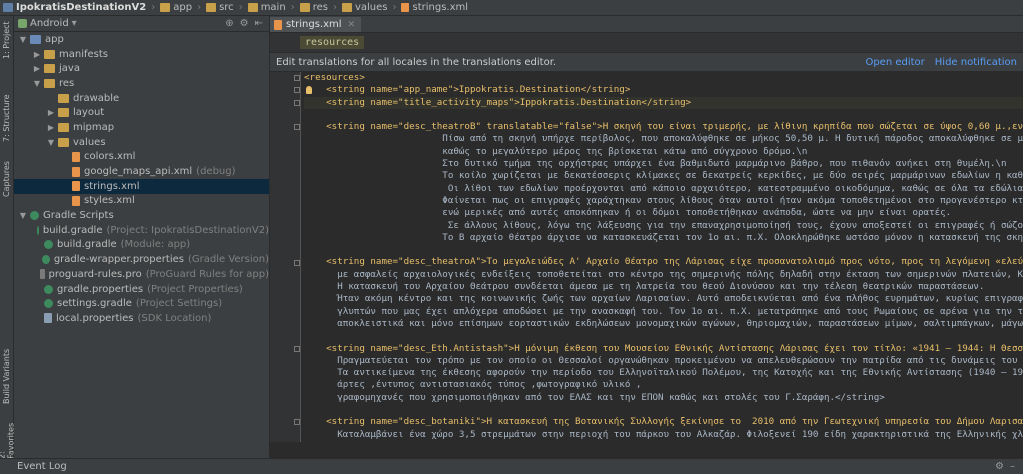  I want to click on hide-notification-link: Hide notification, so click(976, 62).